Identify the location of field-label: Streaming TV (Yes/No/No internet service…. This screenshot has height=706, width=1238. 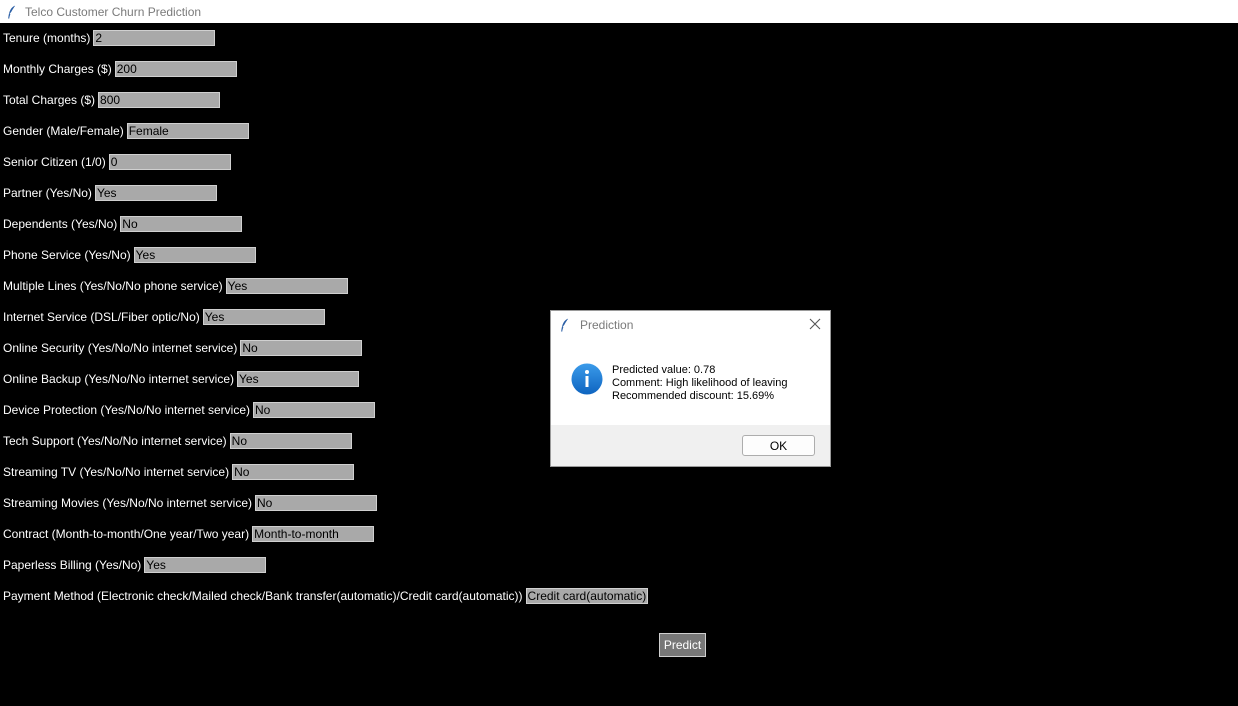
(116, 472).